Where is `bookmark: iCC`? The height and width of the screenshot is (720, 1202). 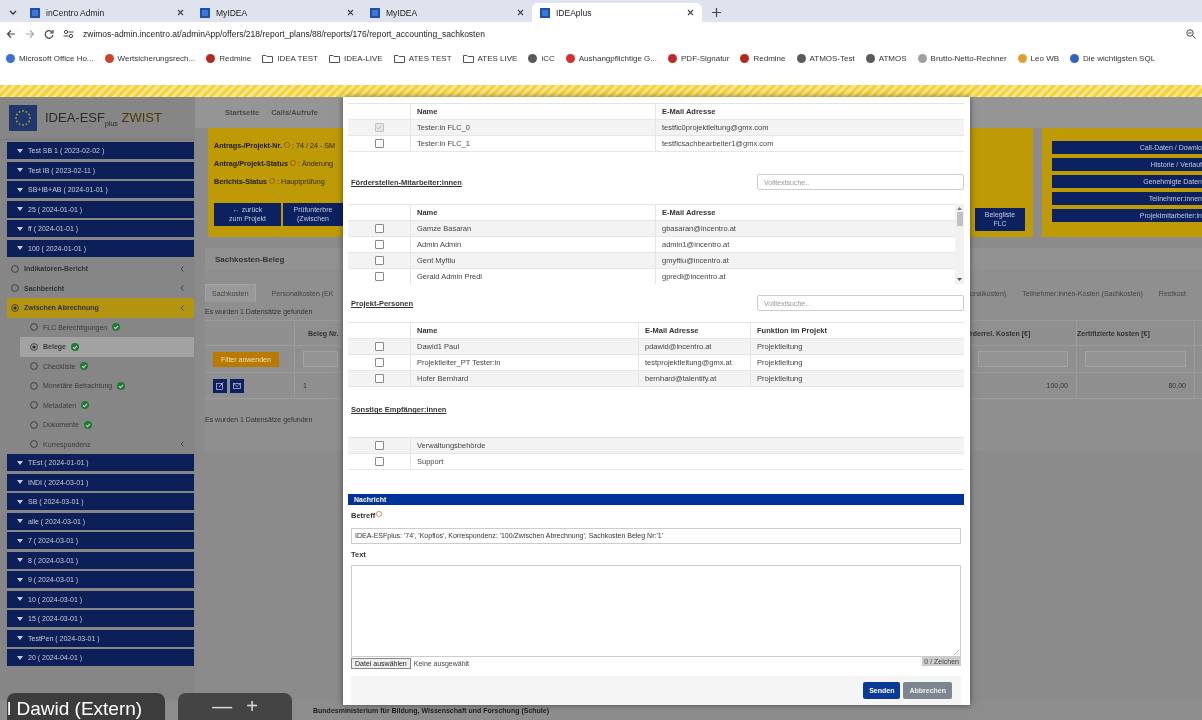 bookmark: iCC is located at coordinates (541, 58).